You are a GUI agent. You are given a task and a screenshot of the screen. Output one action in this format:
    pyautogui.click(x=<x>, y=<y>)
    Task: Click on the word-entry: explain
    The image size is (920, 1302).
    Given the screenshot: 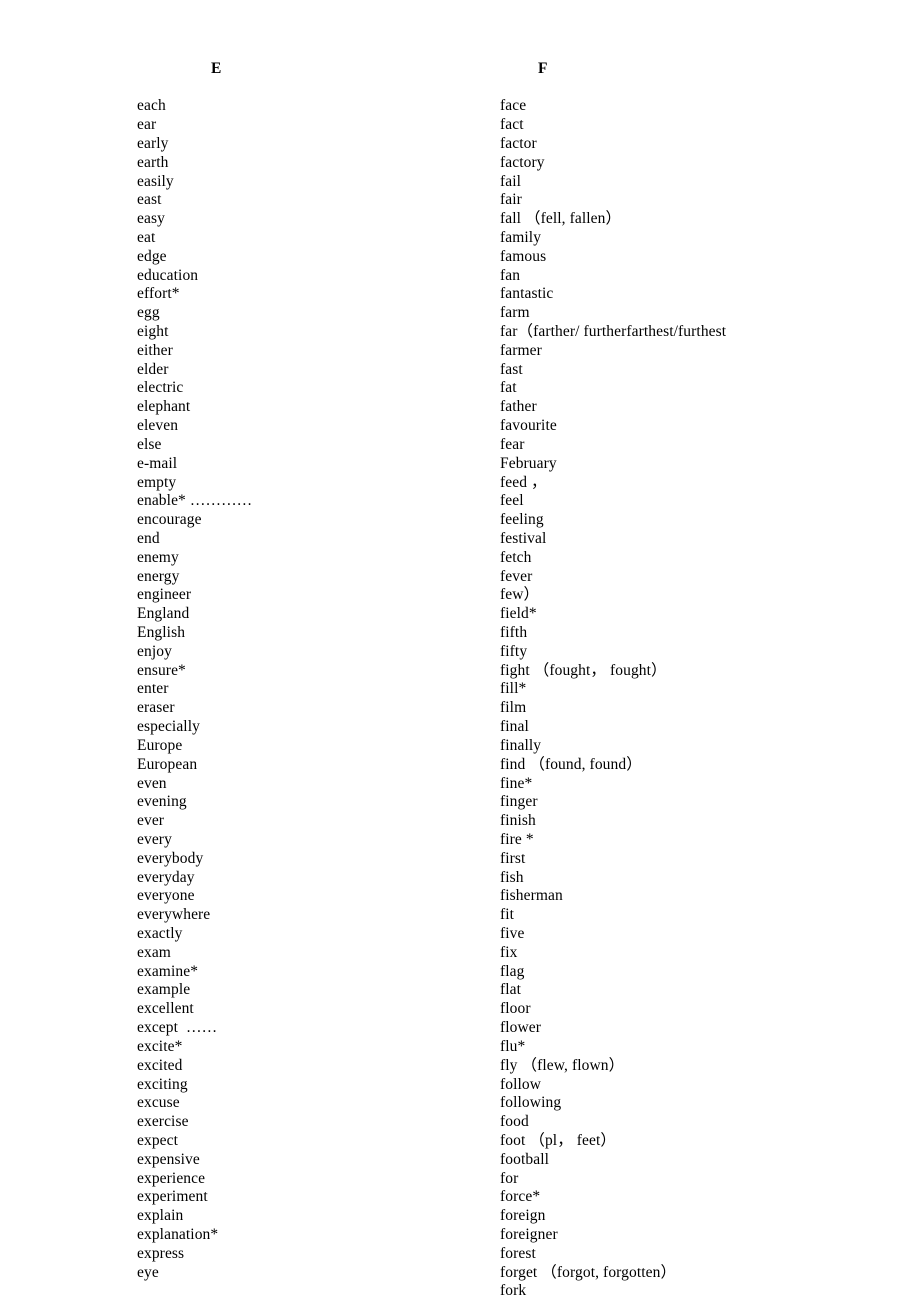 What is the action you would take?
    pyautogui.click(x=160, y=1216)
    